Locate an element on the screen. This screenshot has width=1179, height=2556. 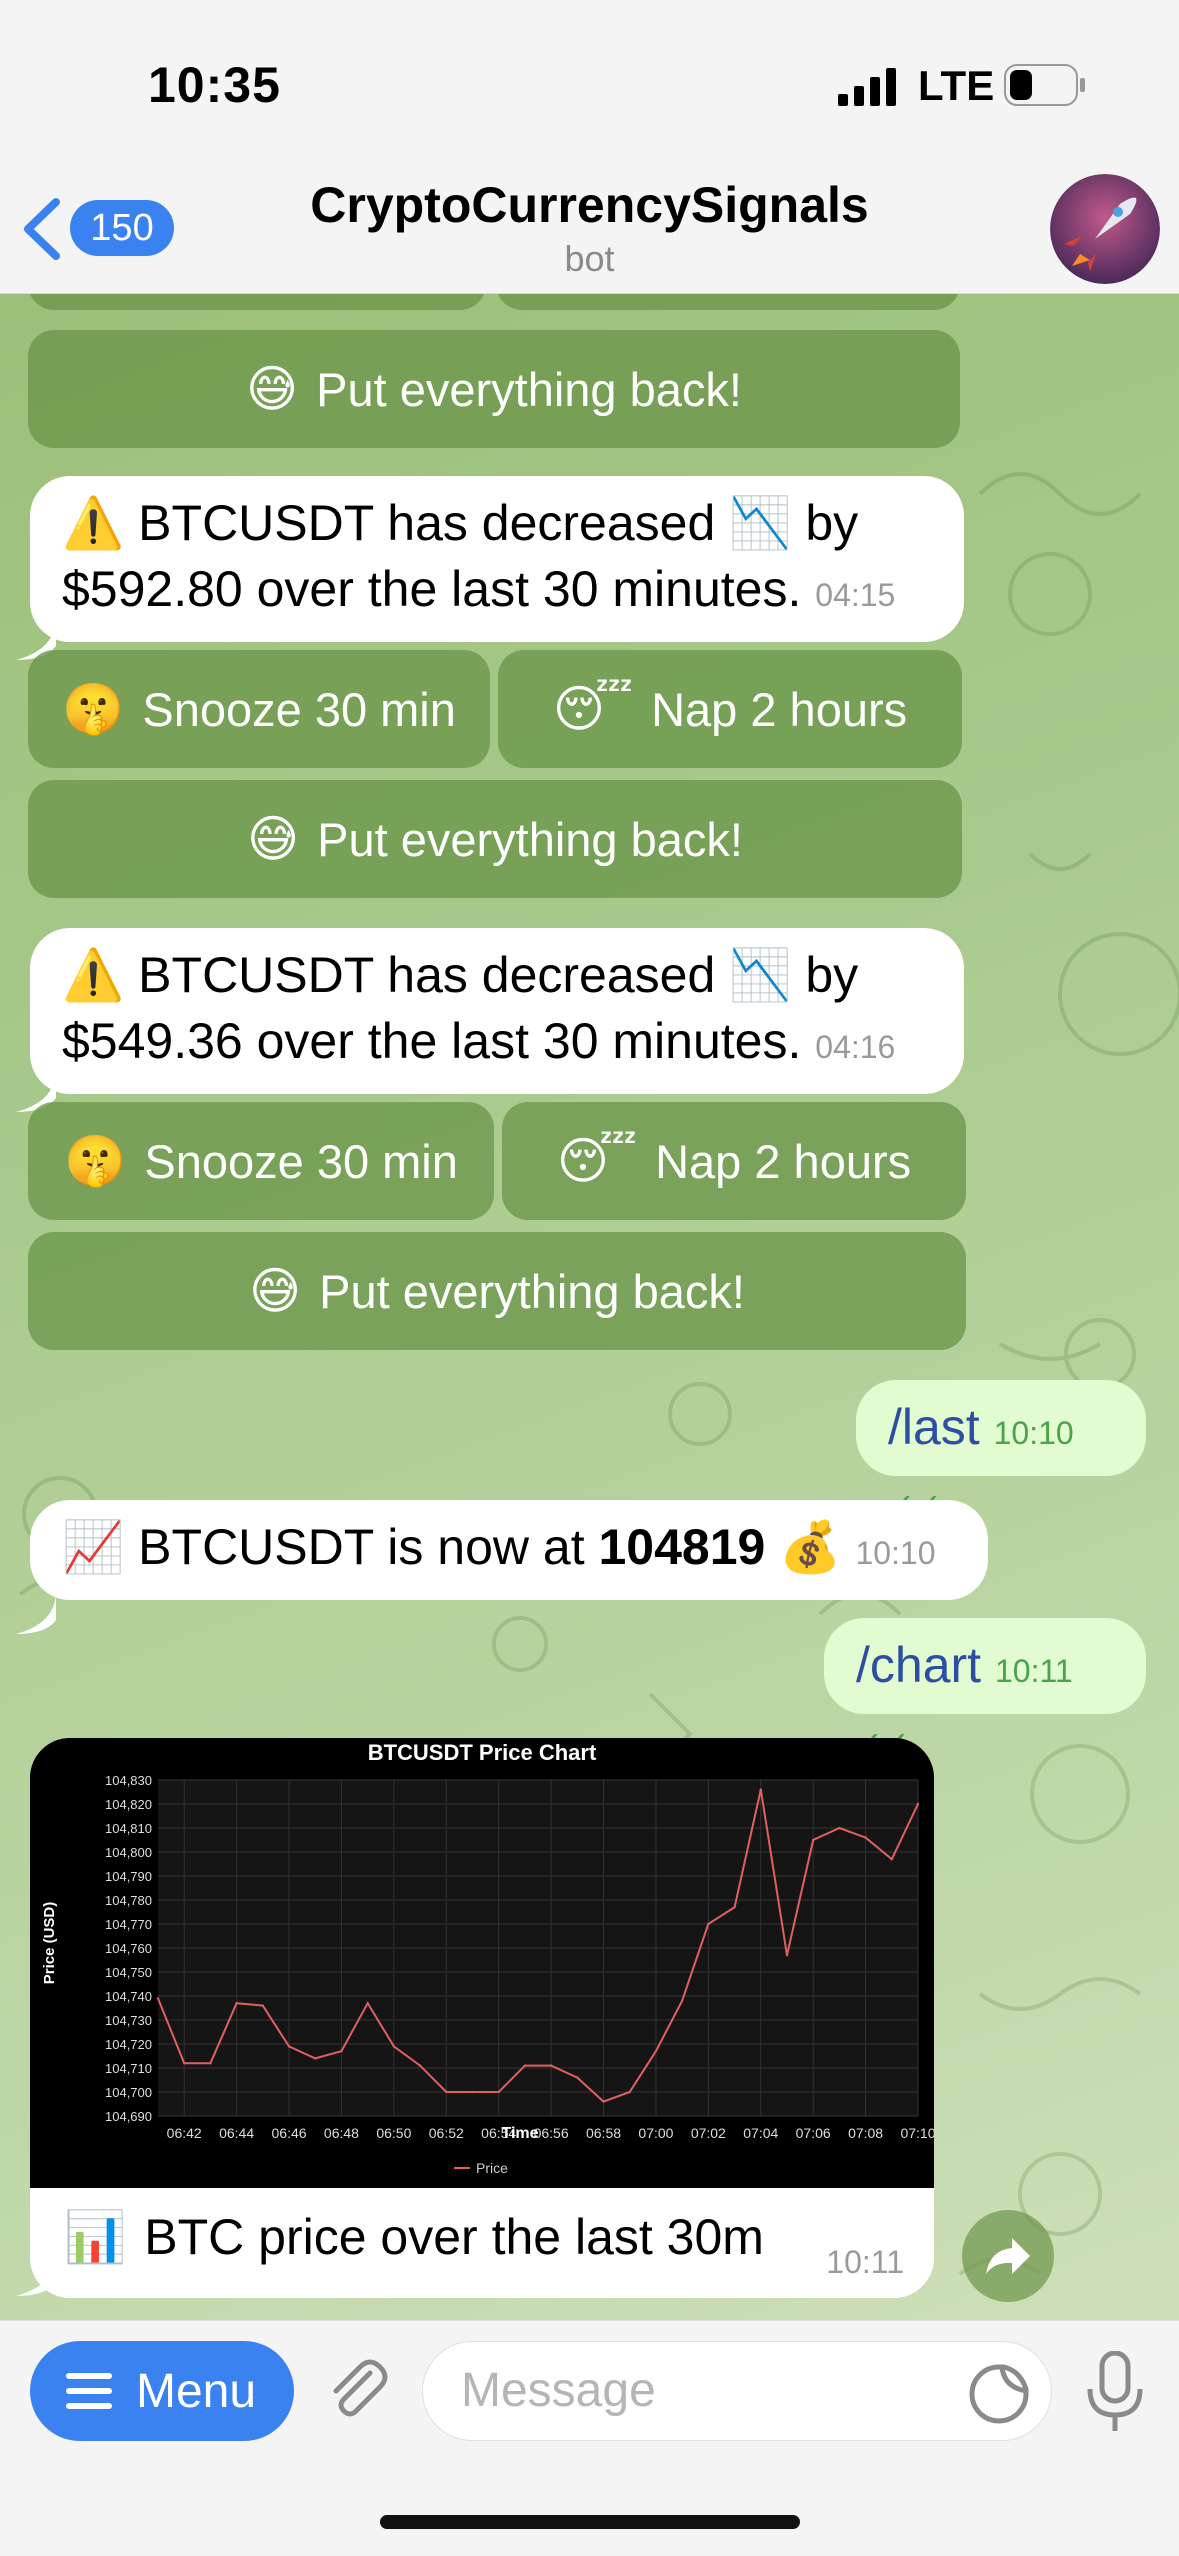
legend-label: Price is located at coordinates (492, 2168).